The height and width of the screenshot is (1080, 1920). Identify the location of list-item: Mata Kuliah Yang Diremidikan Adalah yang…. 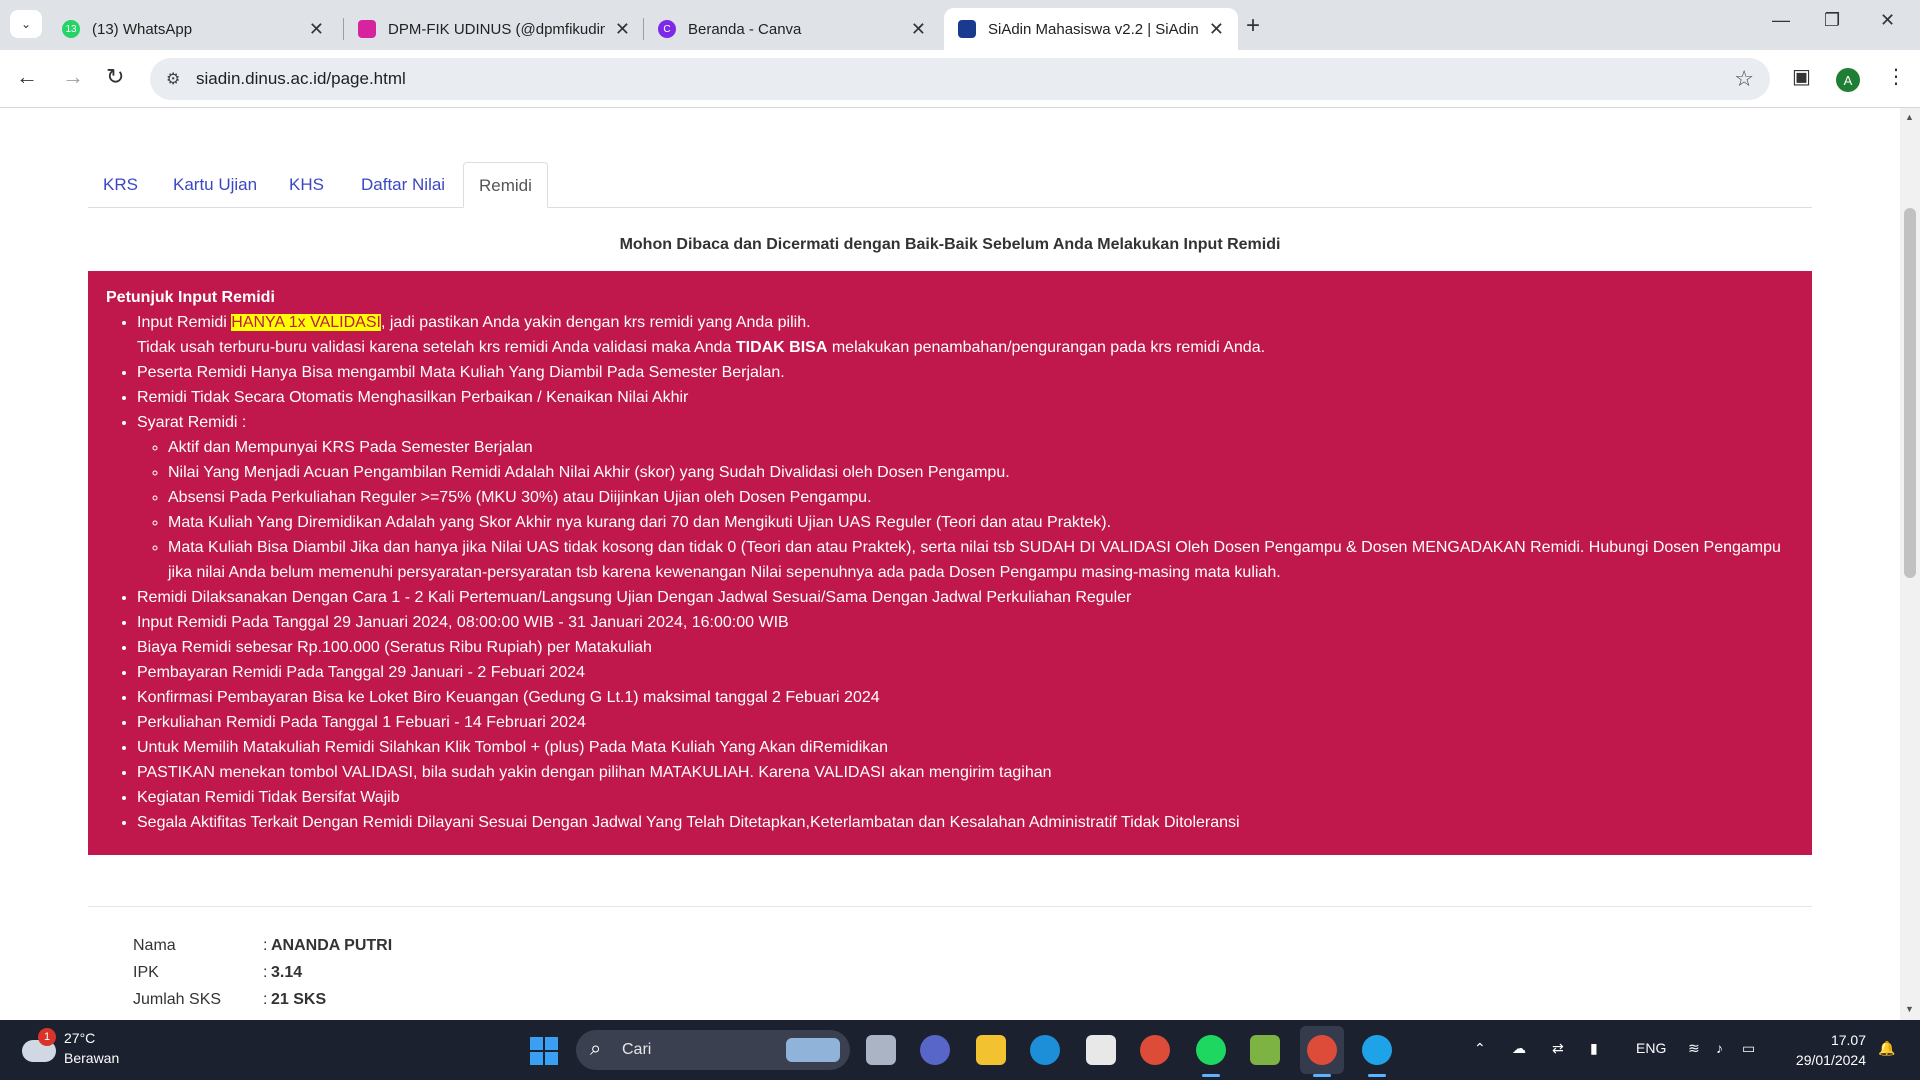
(981, 522).